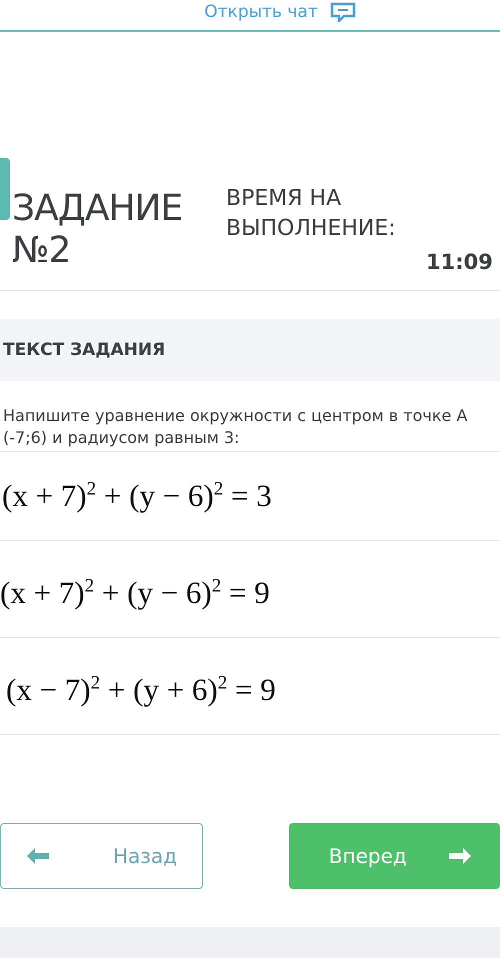 Image resolution: width=500 pixels, height=958 pixels. What do you see at coordinates (98, 230) in the screenshot?
I see `task-title: ЗАДАНИЕ №2` at bounding box center [98, 230].